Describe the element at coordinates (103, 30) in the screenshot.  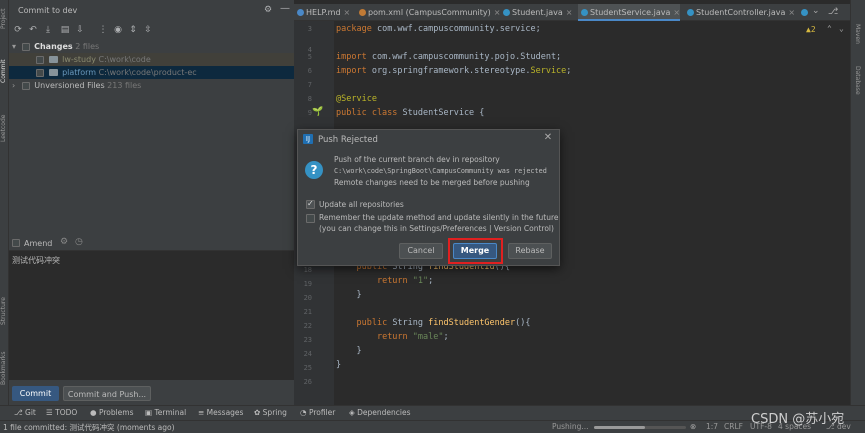
I see `group-by-icon: ⋮` at that location.